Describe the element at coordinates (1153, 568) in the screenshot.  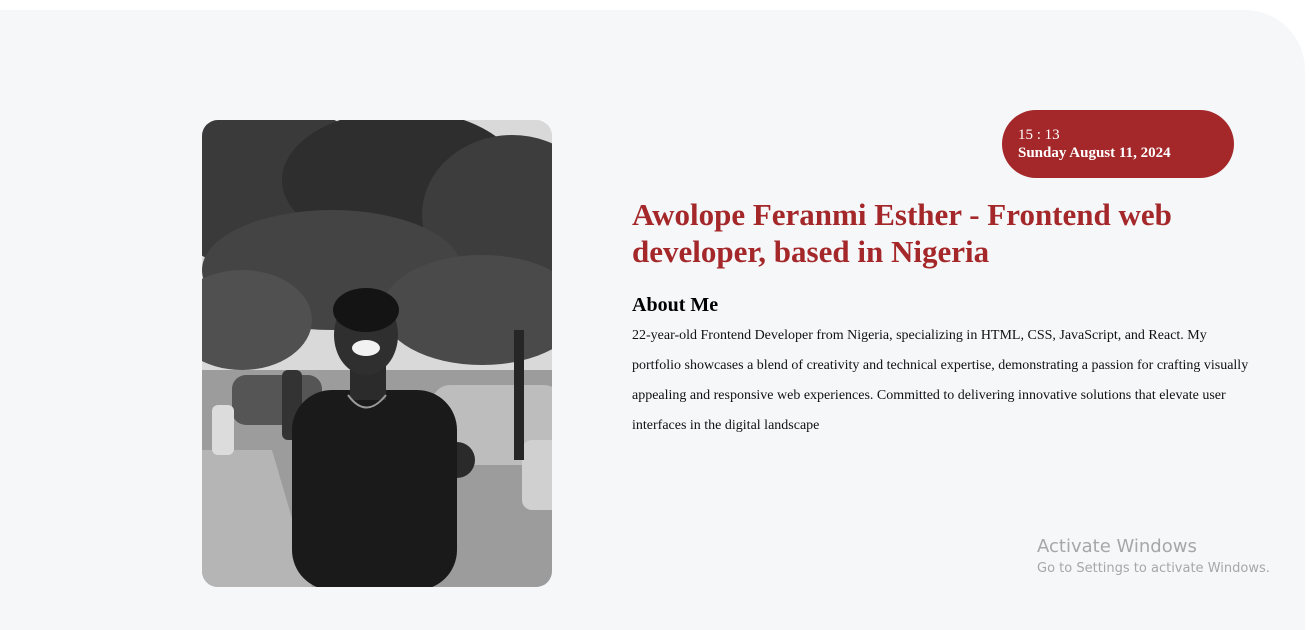
I see `watermark-subtitle: Go to Settings to activate Windows.` at that location.